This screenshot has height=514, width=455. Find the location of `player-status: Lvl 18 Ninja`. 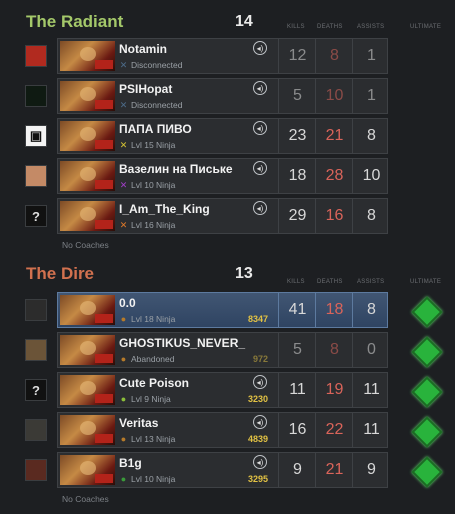

player-status: Lvl 18 Ninja is located at coordinates (153, 319).